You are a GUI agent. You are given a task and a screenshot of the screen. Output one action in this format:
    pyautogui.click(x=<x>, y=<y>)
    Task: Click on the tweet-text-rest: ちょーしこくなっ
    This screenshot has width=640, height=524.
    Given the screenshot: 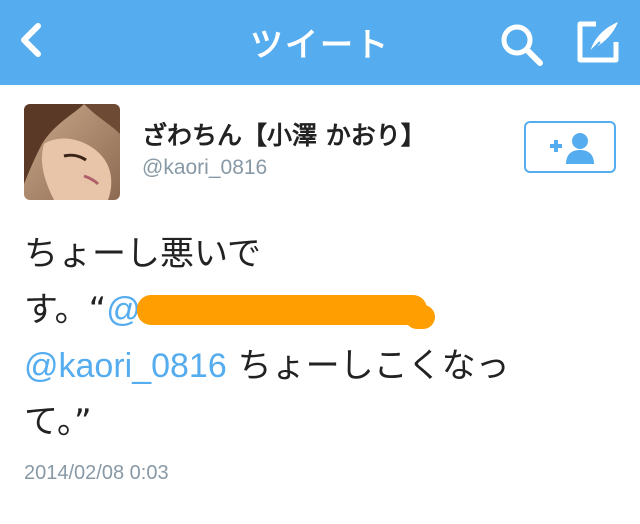 What is the action you would take?
    pyautogui.click(x=368, y=366)
    